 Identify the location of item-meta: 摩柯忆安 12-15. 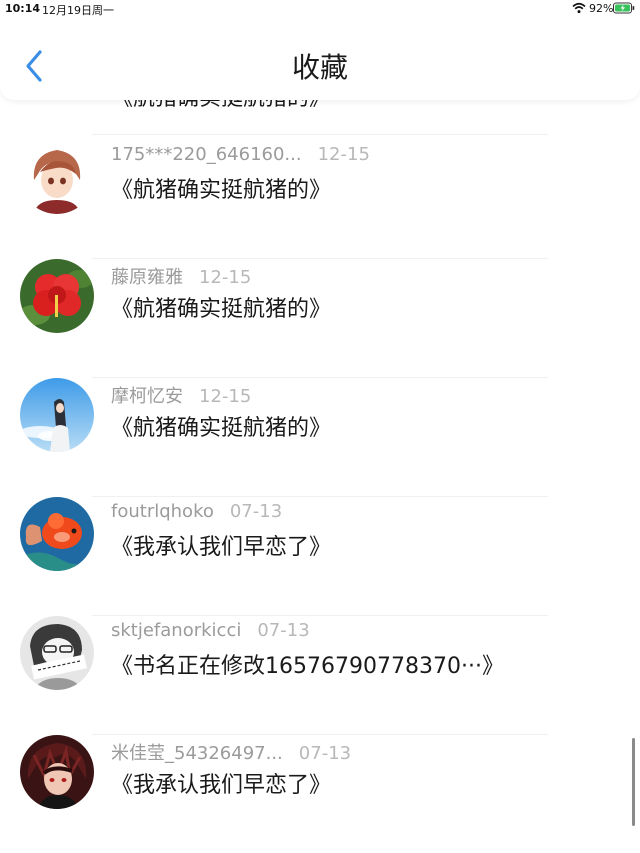
(181, 395).